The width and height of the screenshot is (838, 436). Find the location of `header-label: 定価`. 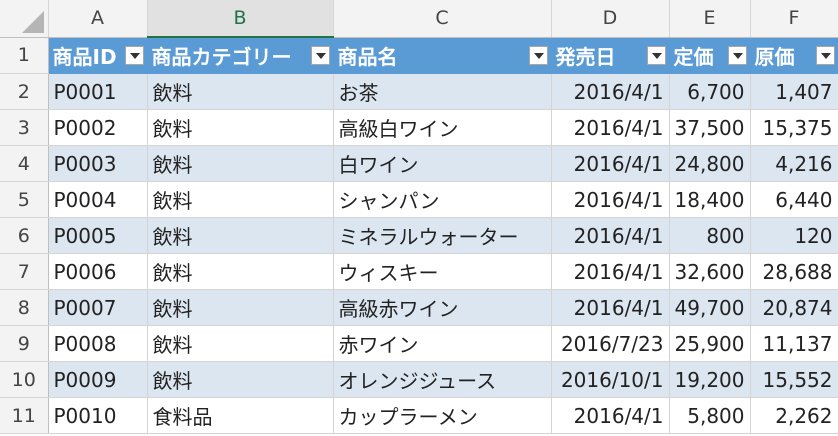

header-label: 定価 is located at coordinates (693, 56).